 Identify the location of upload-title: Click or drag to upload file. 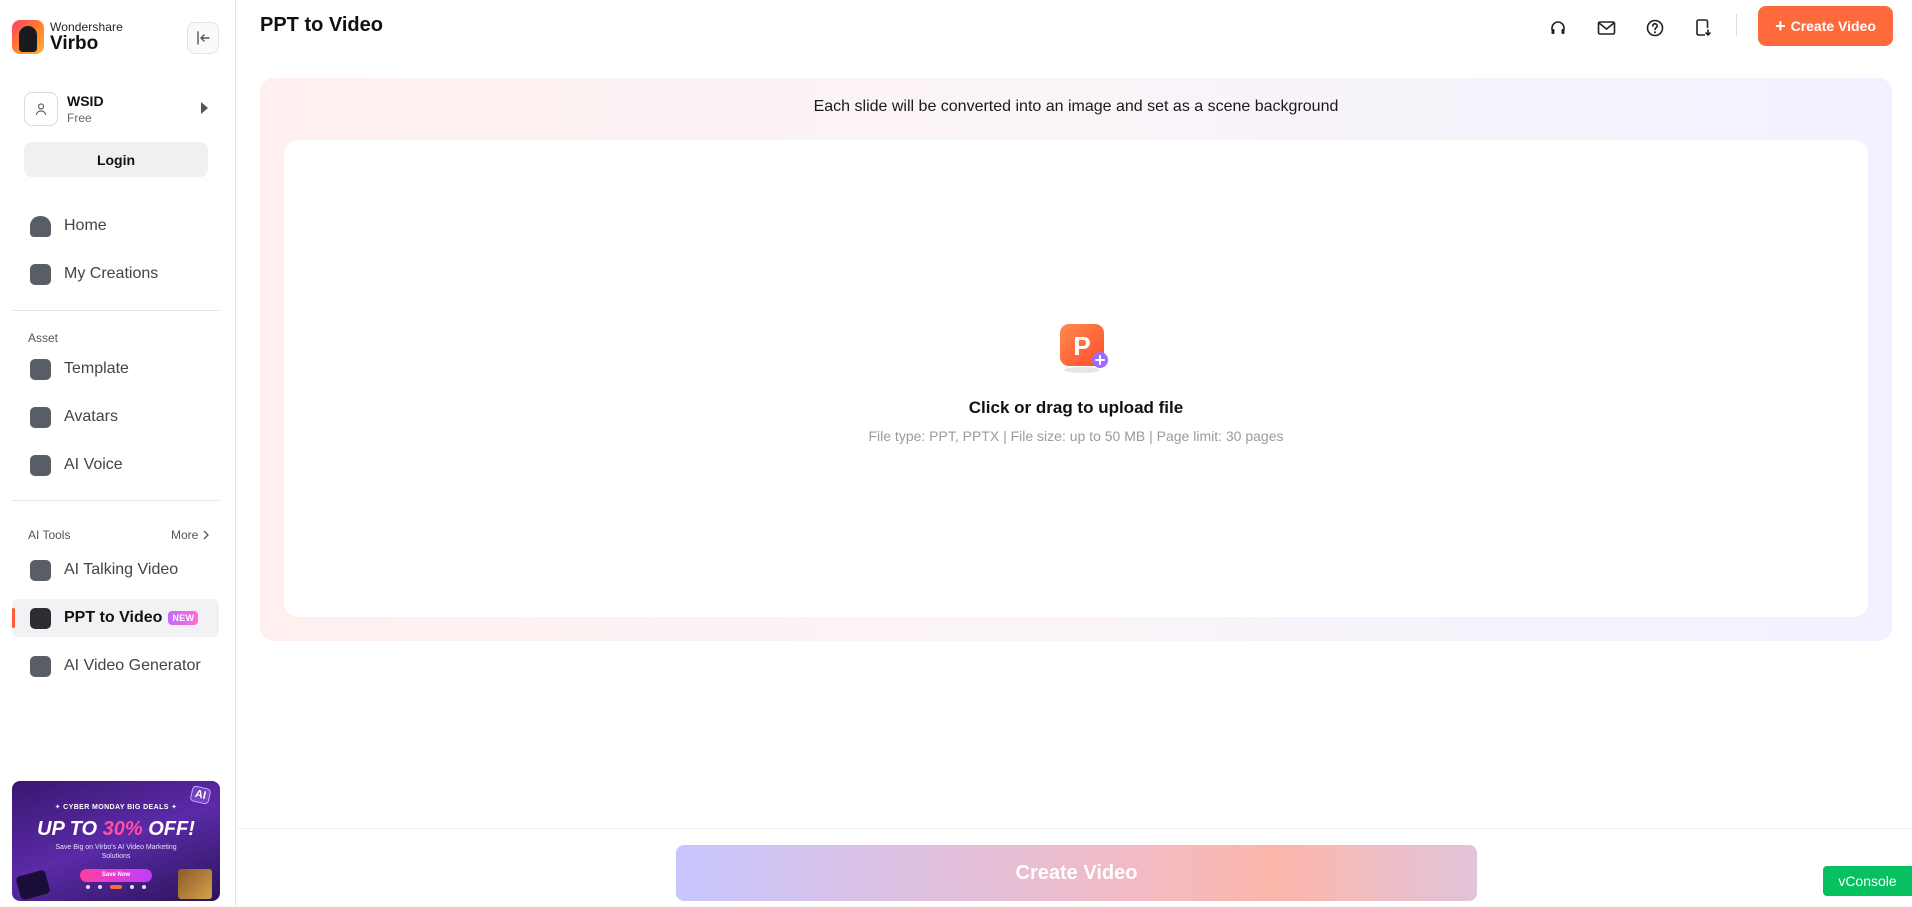
(1076, 407).